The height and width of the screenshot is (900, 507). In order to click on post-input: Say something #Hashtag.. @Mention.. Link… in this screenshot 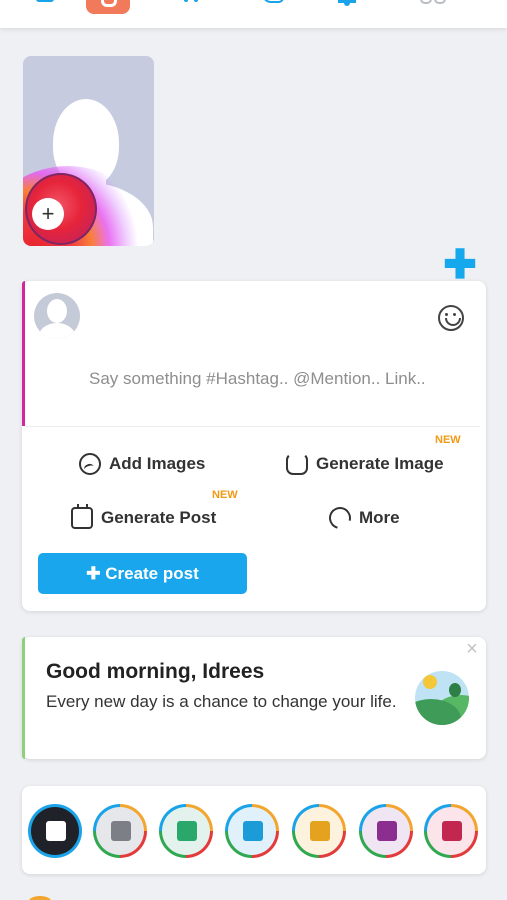, I will do `click(259, 379)`.